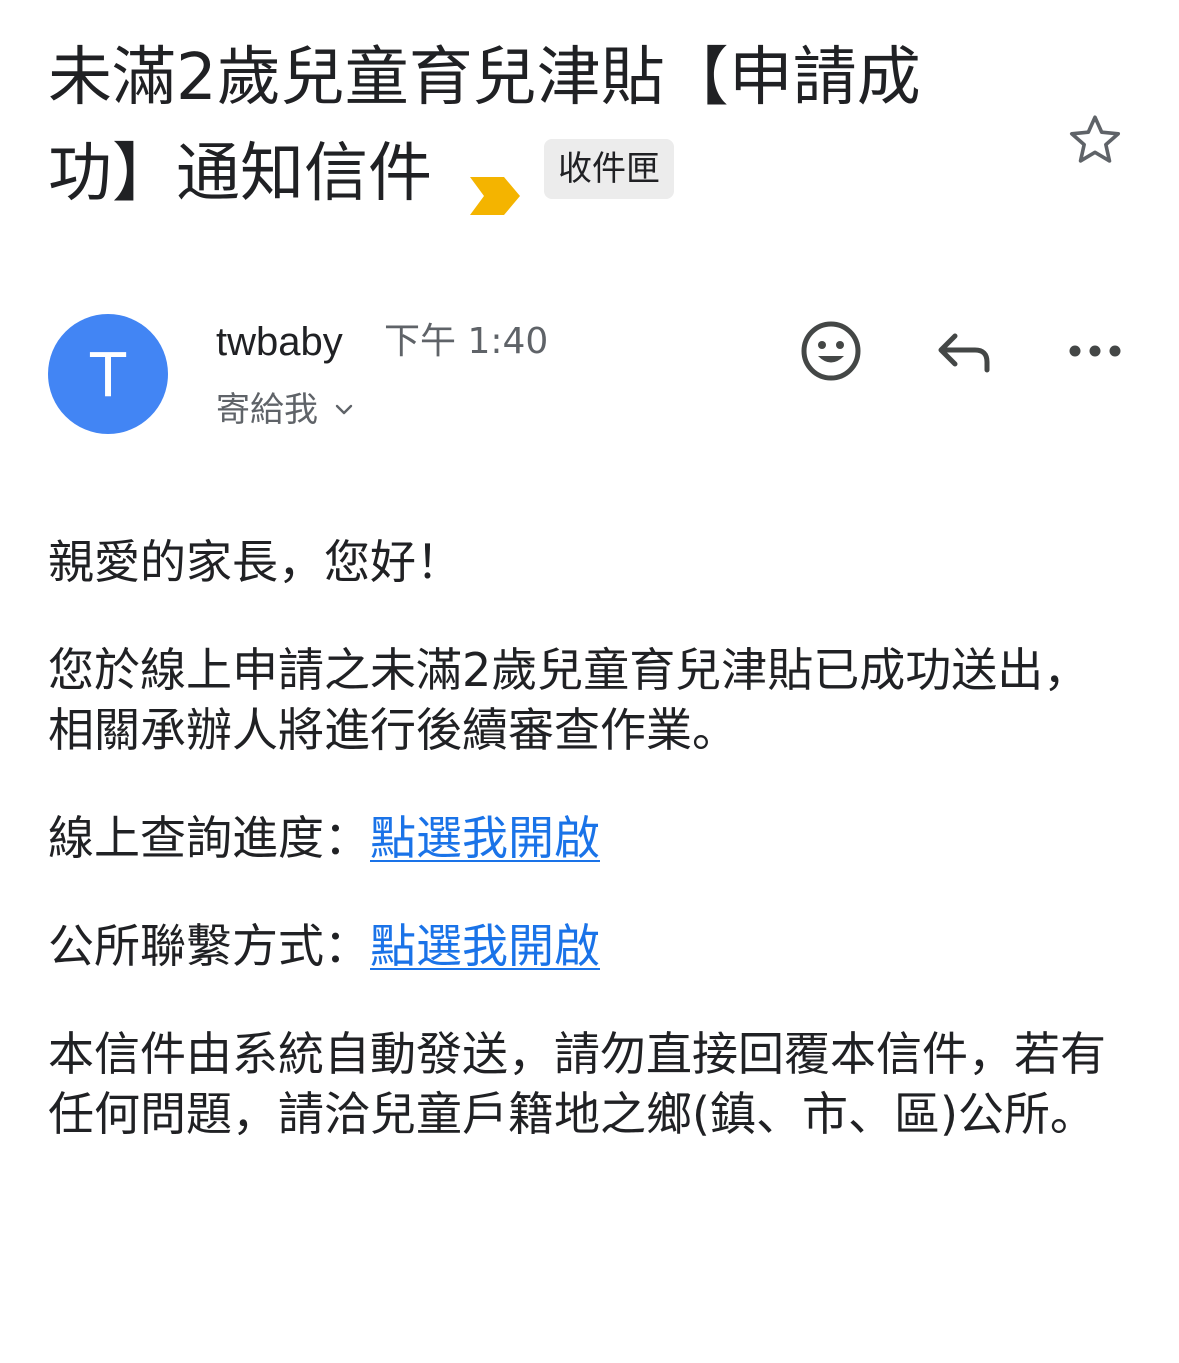 This screenshot has height=1363, width=1179. What do you see at coordinates (609, 169) in the screenshot?
I see `inbox-label-chip: 收件匣` at bounding box center [609, 169].